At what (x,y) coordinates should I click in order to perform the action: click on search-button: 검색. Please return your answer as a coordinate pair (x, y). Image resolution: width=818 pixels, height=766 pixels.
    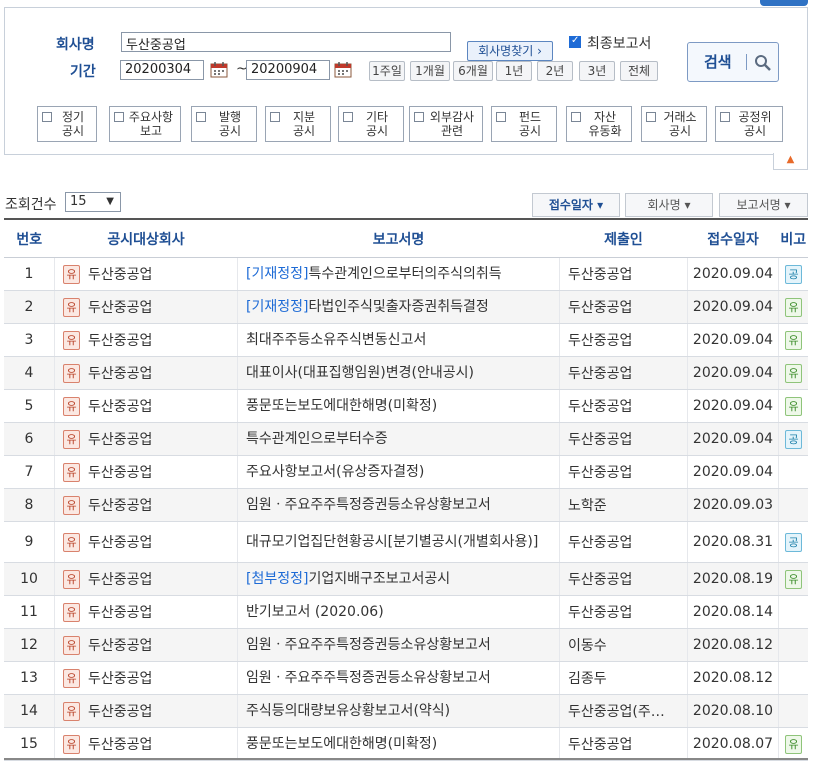
    Looking at the image, I should click on (733, 62).